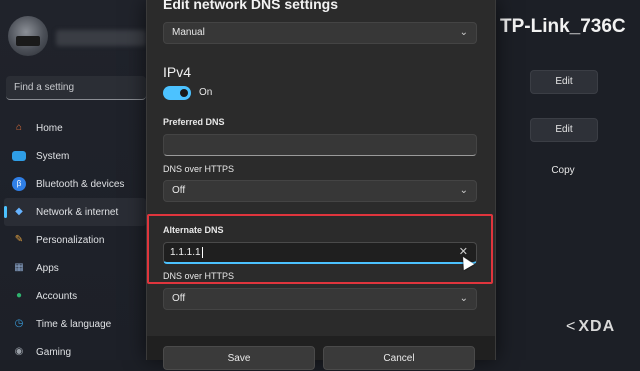  What do you see at coordinates (73, 268) in the screenshot?
I see `sidebar-item-apps: ▦ Apps` at bounding box center [73, 268].